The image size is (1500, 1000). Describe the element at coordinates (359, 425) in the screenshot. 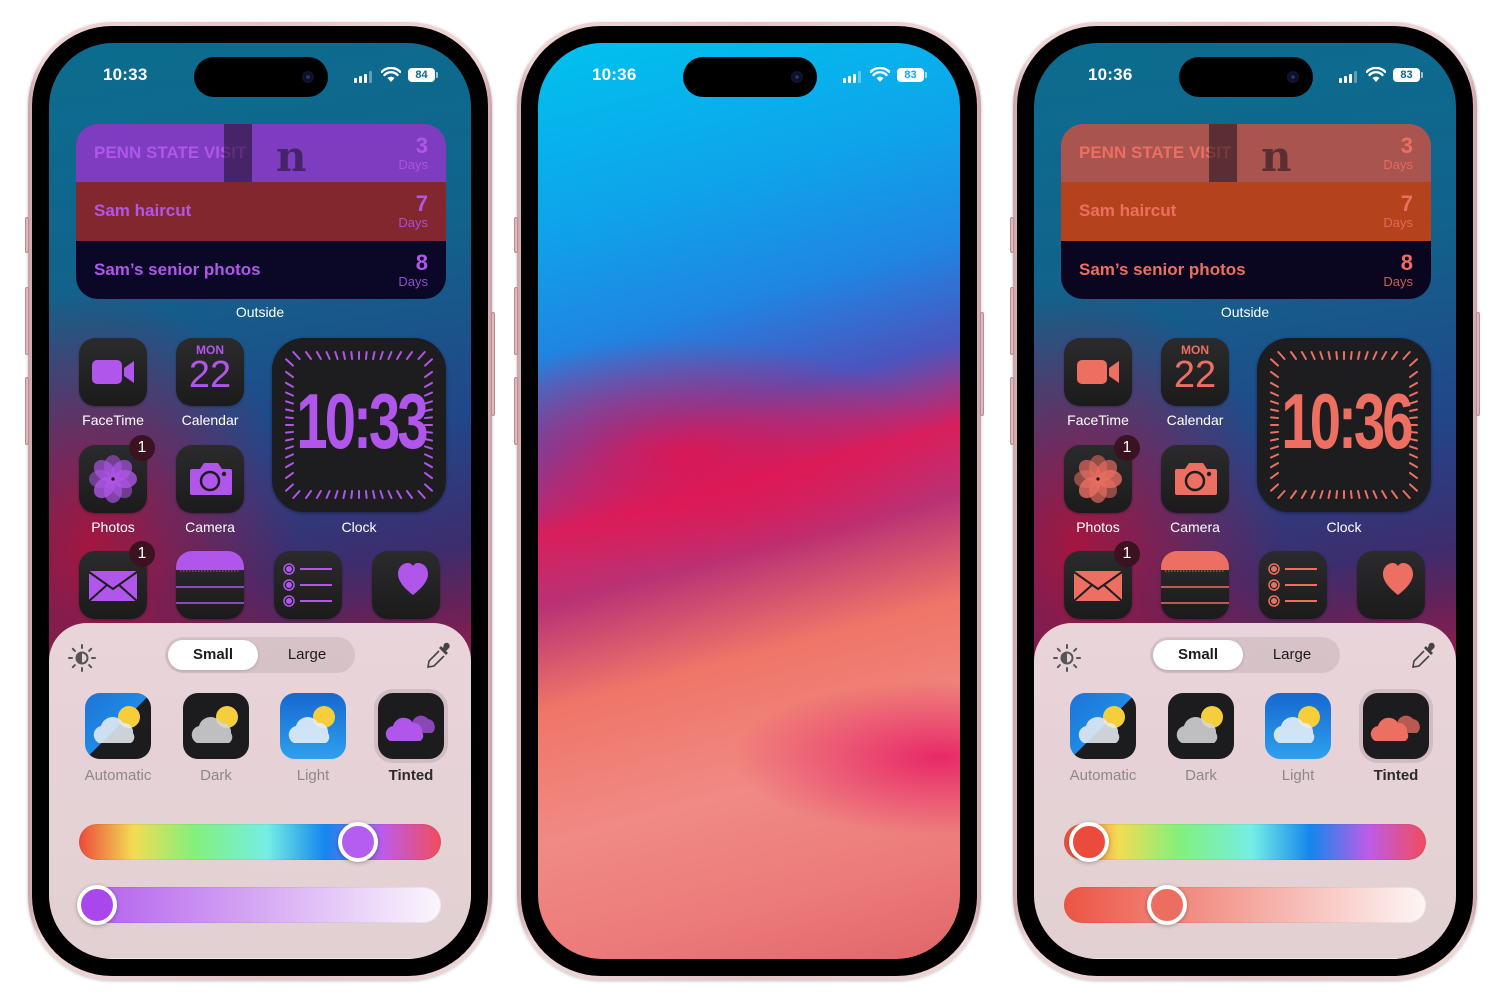

I see `clock-widget: 10:33` at that location.